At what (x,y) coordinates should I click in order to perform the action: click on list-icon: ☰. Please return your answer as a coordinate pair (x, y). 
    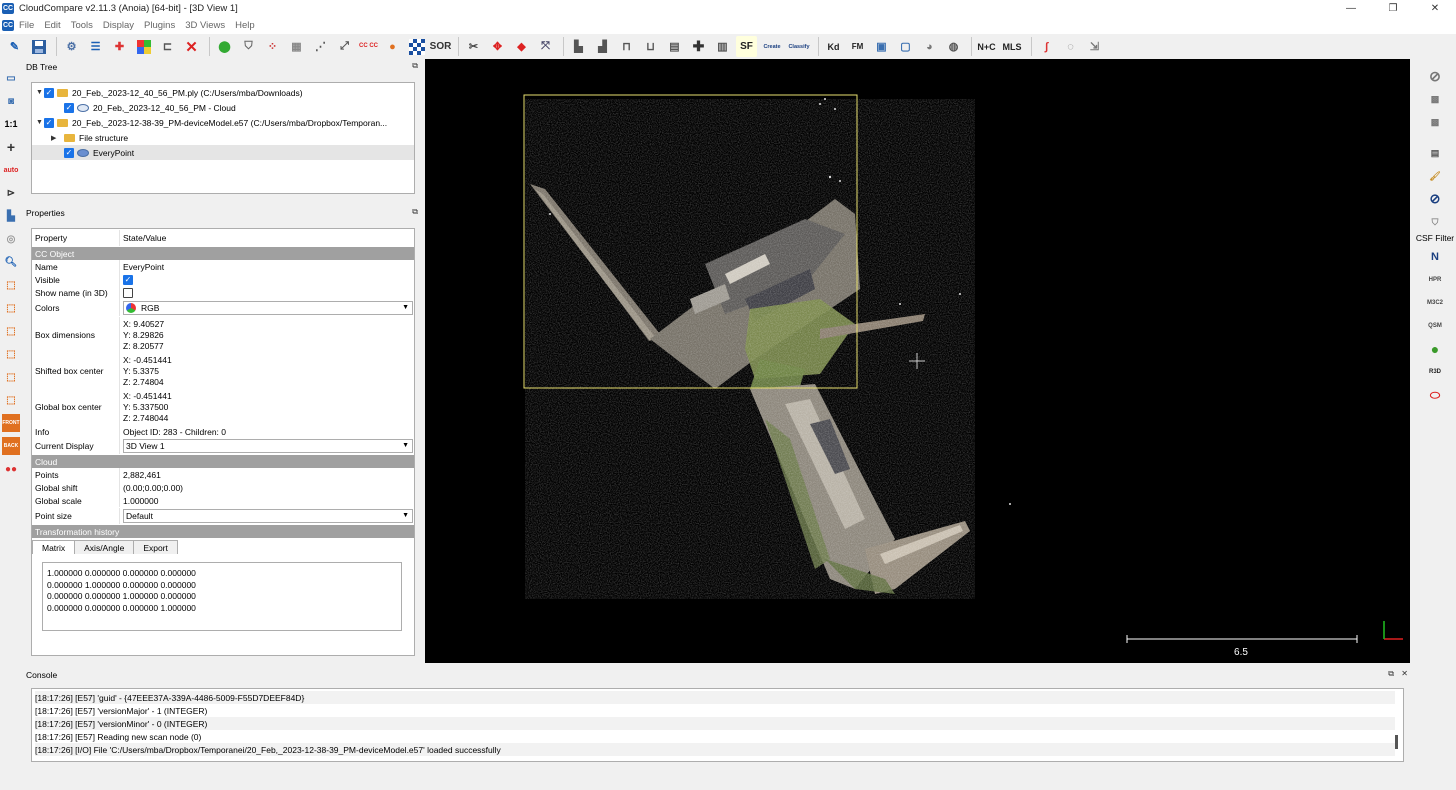
    Looking at the image, I should click on (95, 46).